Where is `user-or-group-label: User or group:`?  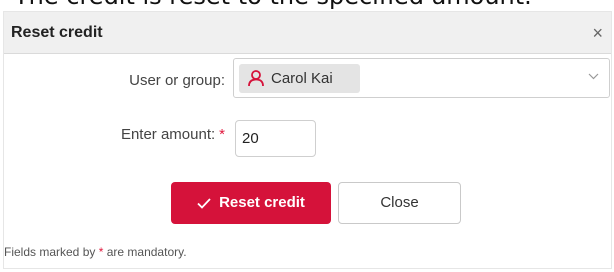
user-or-group-label: User or group: is located at coordinates (177, 80).